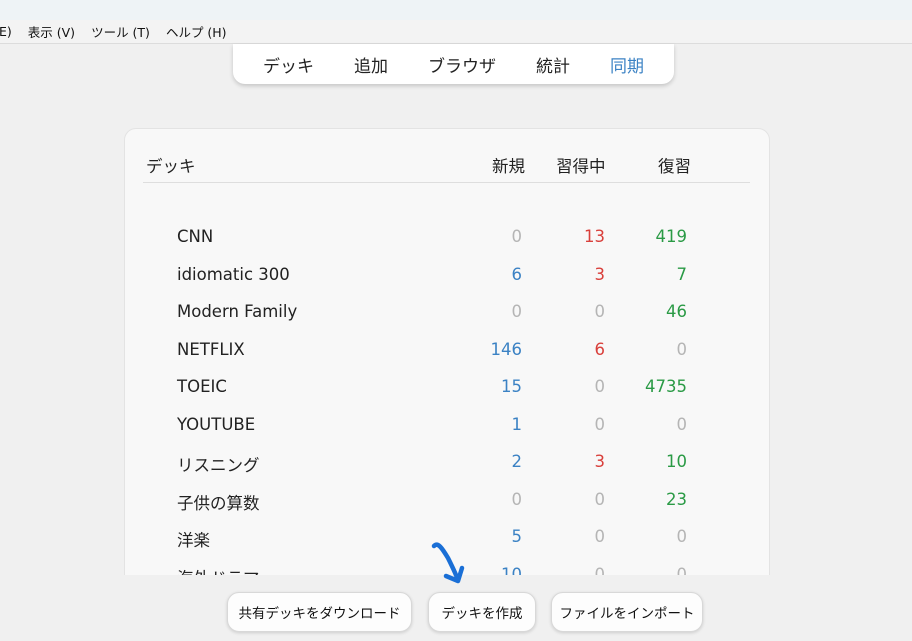  Describe the element at coordinates (216, 424) in the screenshot. I see `deck-name: YOUTUBE` at that location.